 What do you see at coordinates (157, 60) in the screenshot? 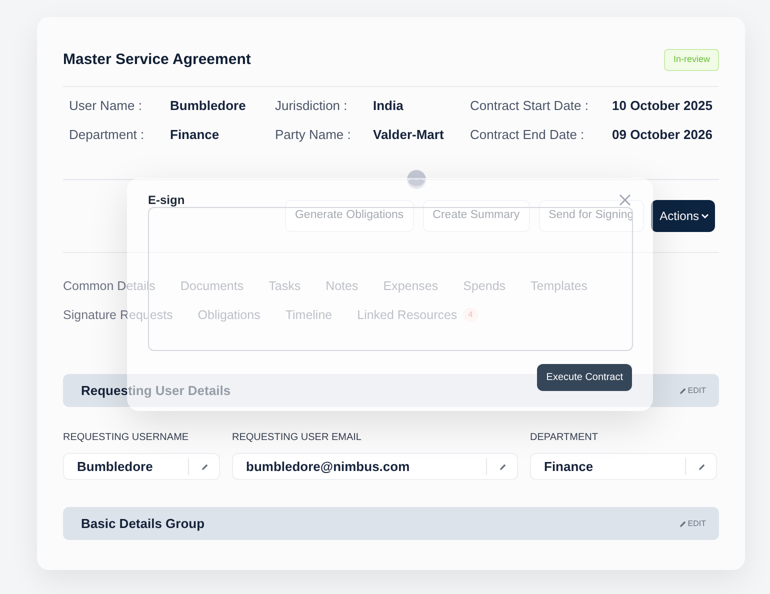
I see `document-title: Master Service Agreement` at bounding box center [157, 60].